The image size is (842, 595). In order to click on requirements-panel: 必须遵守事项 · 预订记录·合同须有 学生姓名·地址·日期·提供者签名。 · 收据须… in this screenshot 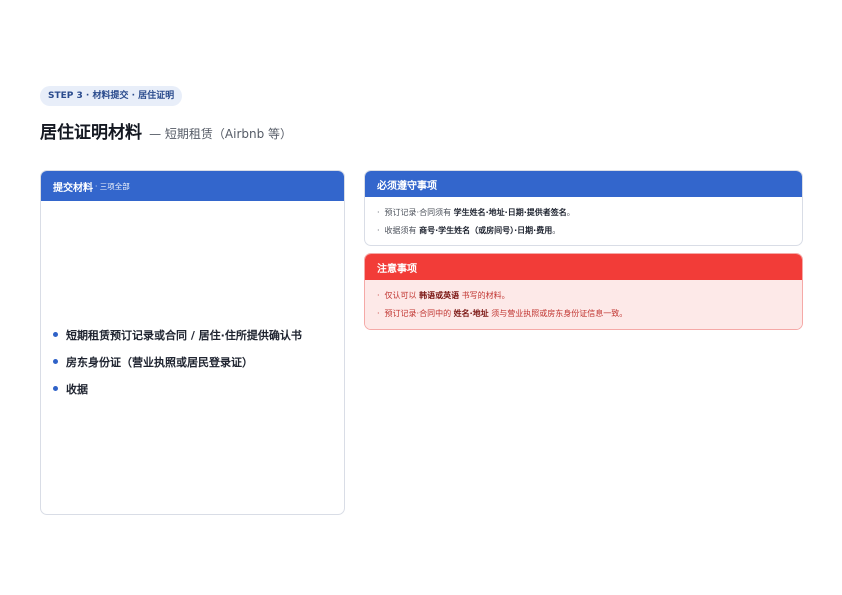, I will do `click(583, 208)`.